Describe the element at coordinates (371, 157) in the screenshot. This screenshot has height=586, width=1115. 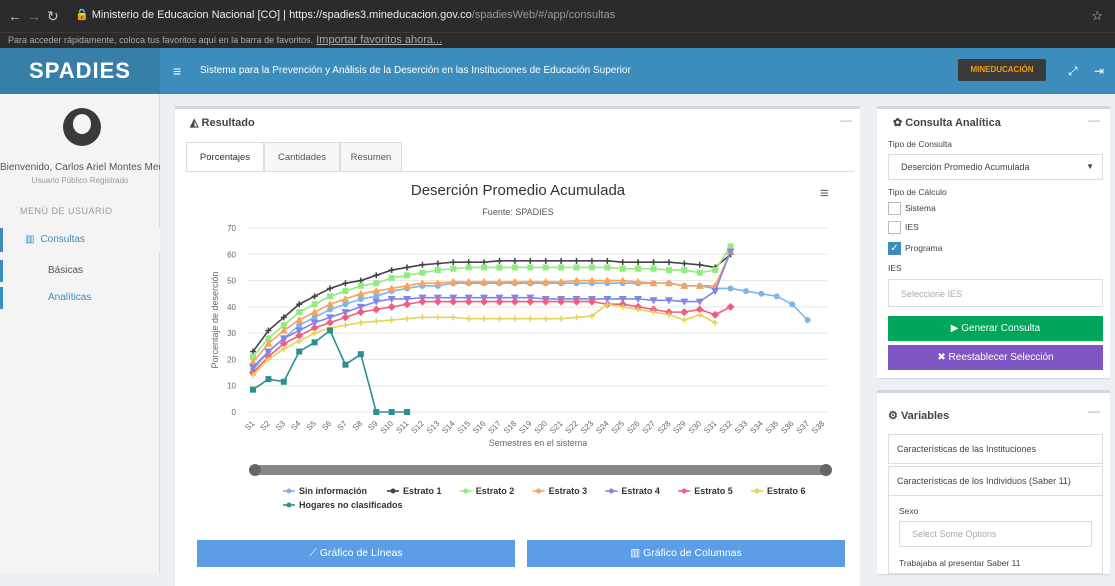
I see `tab-resumen: Resumen` at that location.